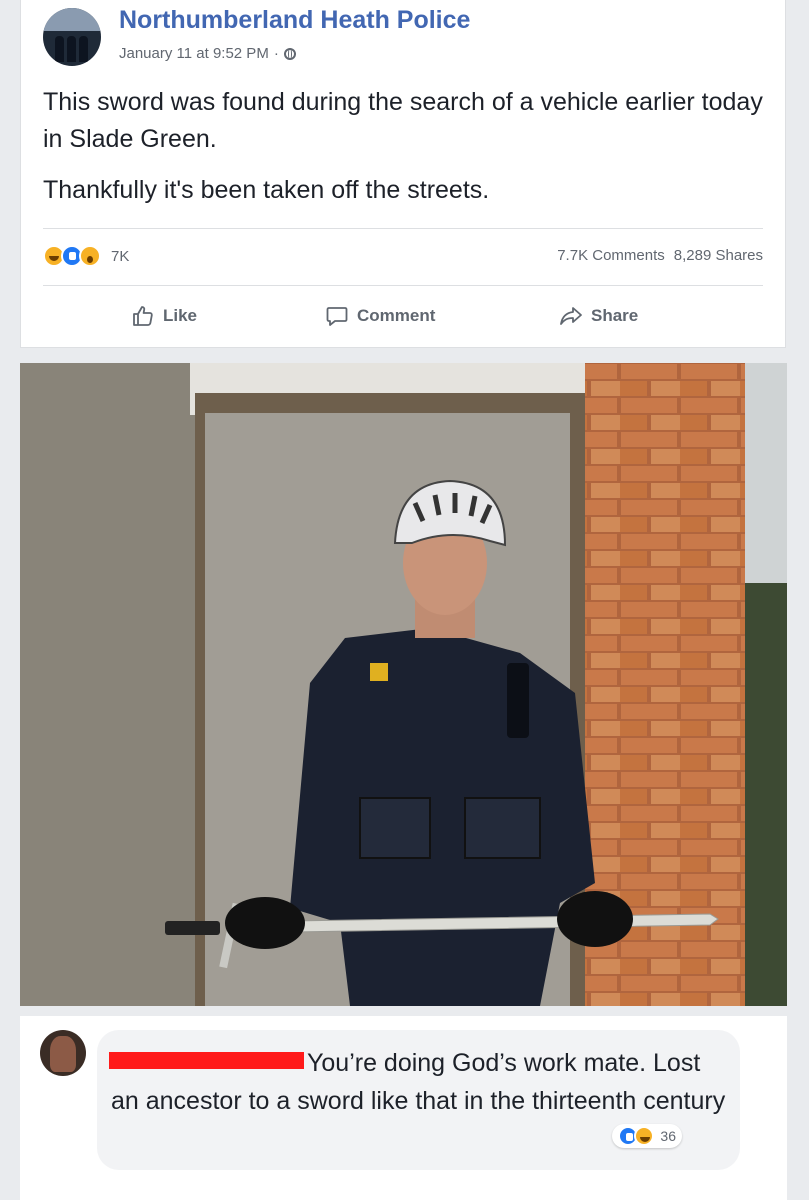 The width and height of the screenshot is (809, 1200). I want to click on comments-count-link: 7.7K Comments, so click(611, 255).